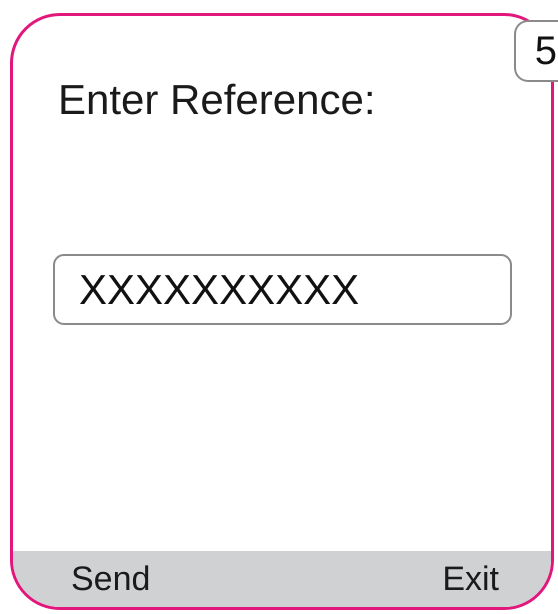 The width and height of the screenshot is (558, 614). What do you see at coordinates (217, 100) in the screenshot?
I see `prompt-label: Enter Reference:` at bounding box center [217, 100].